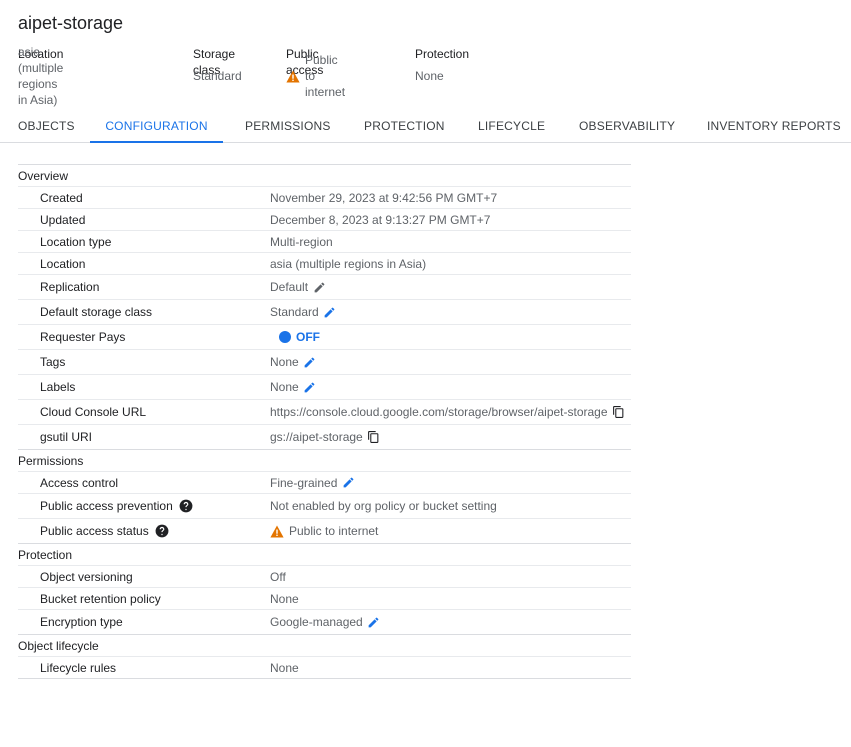 This screenshot has width=851, height=747. I want to click on row-label: Public access prevention, so click(106, 506).